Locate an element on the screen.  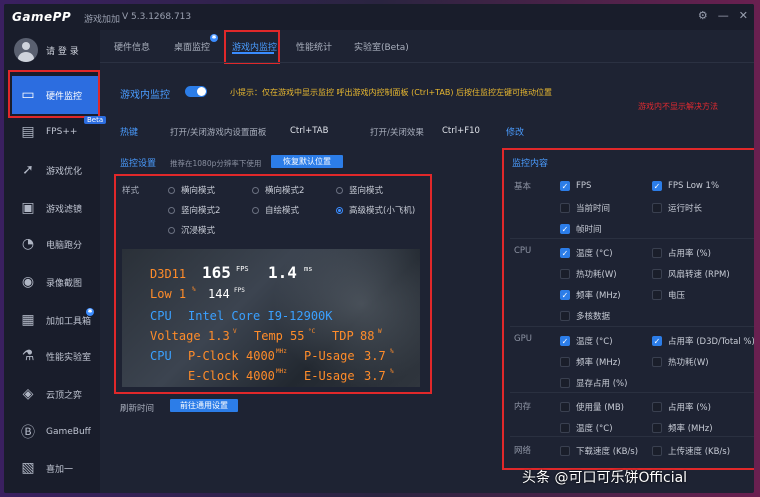
reset-position-button: 恢复默认位置 is located at coordinates (307, 161).